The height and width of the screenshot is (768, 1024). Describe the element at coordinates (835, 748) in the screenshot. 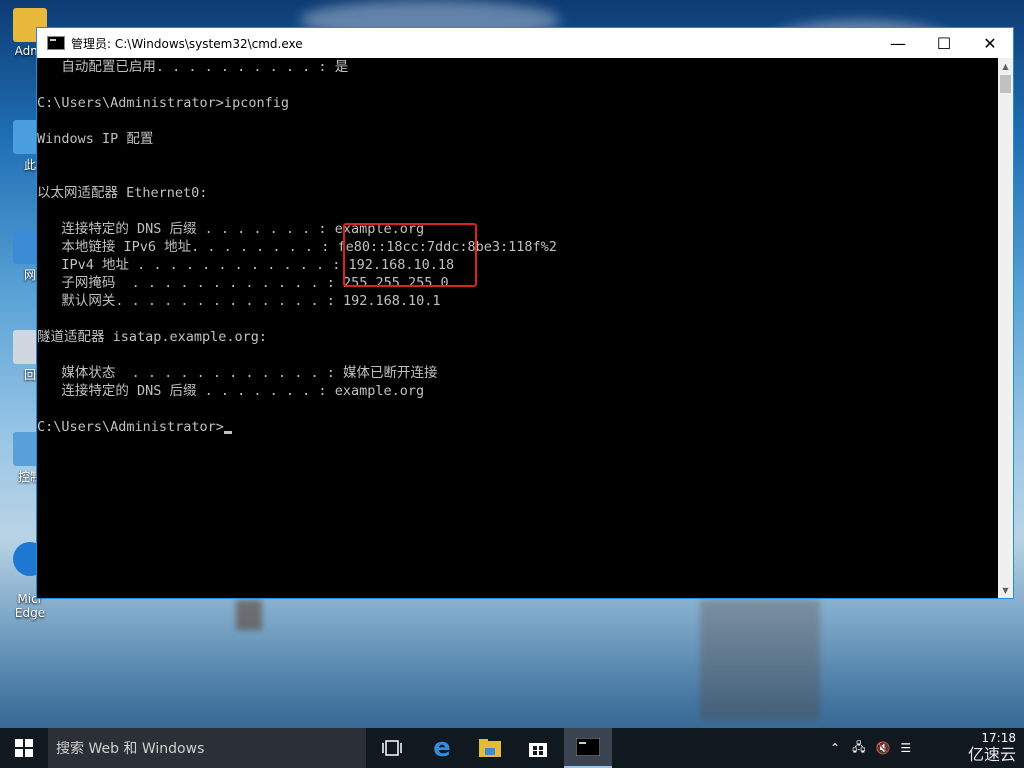

I see `show-hidden-icons-button: ⌃` at that location.